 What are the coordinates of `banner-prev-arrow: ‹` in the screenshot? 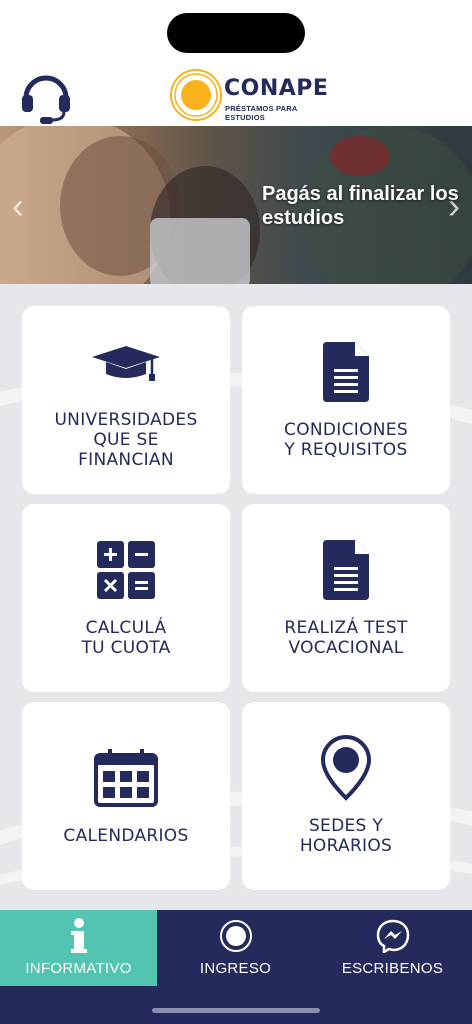 It's located at (18, 206).